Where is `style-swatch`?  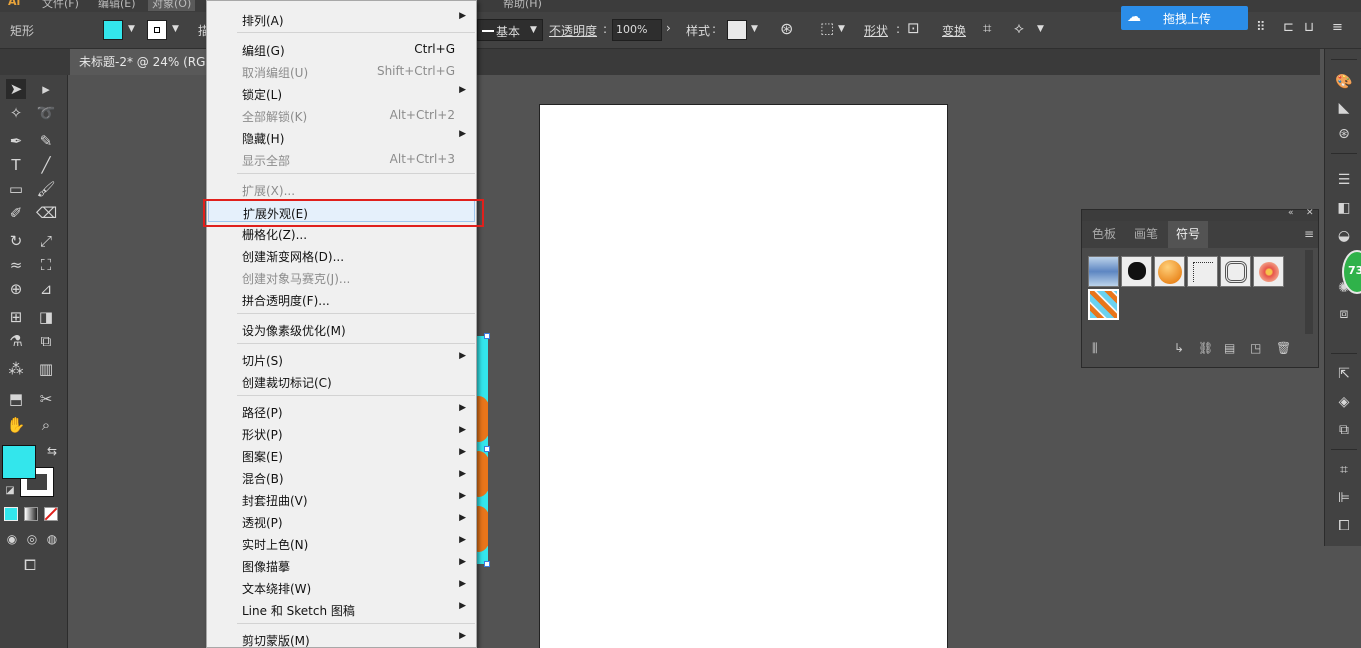
style-swatch is located at coordinates (737, 30).